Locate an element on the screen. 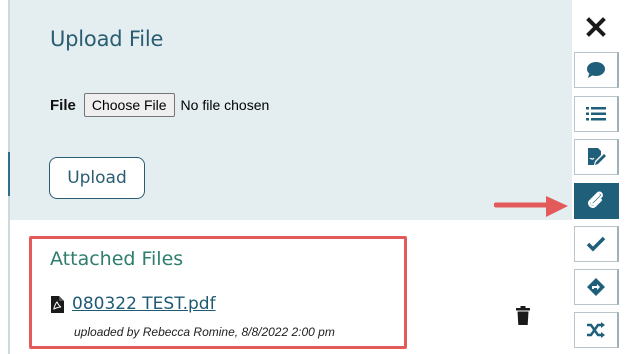 The image size is (641, 354). upload-button: Upload is located at coordinates (97, 178).